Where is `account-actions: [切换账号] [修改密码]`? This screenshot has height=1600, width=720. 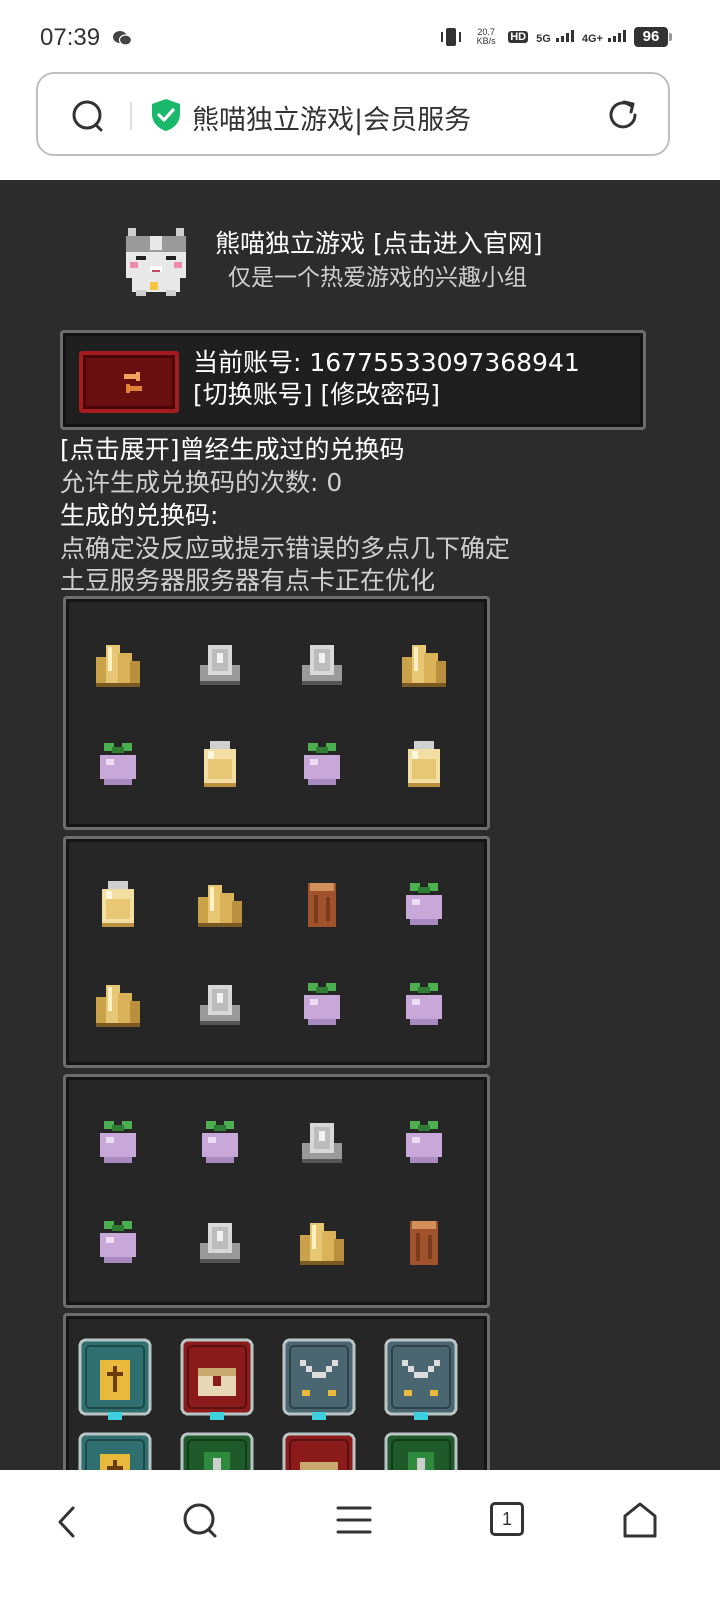
account-actions: [切换账号] [修改密码] is located at coordinates (316, 393).